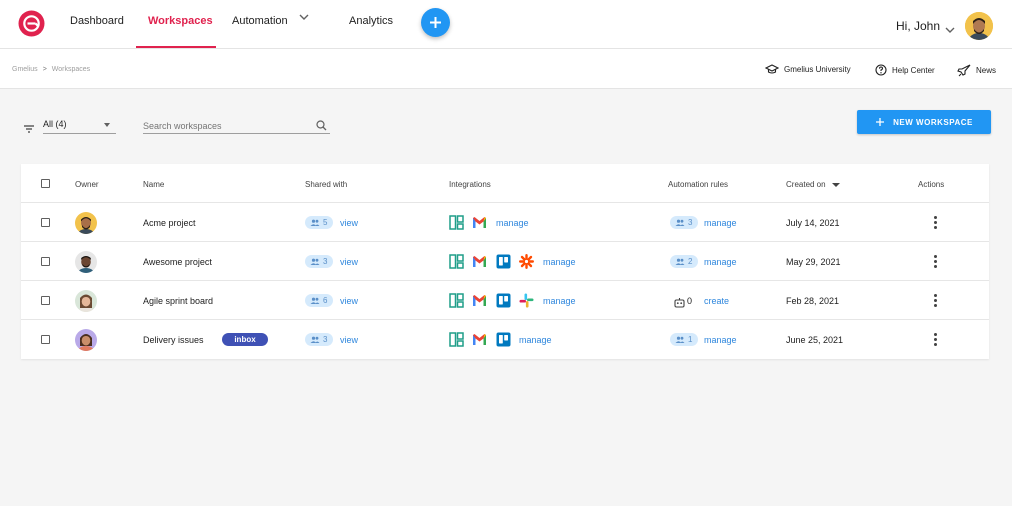 This screenshot has width=1012, height=506. I want to click on search-icon, so click(321, 127).